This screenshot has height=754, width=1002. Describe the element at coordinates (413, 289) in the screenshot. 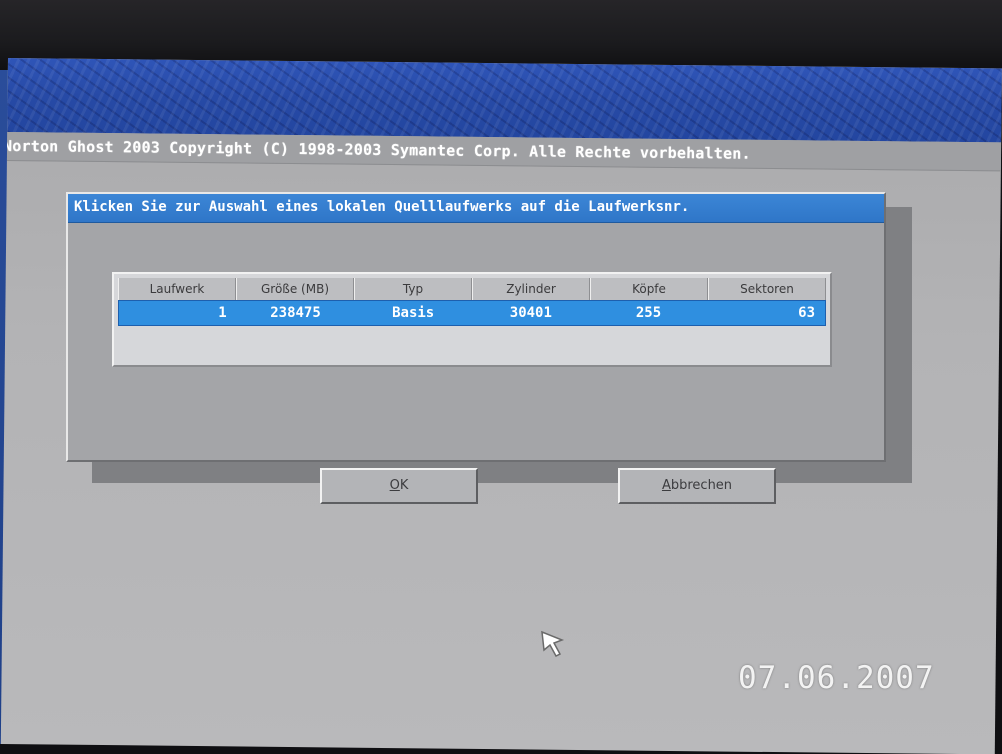

I see `column-header-typ: Typ` at that location.